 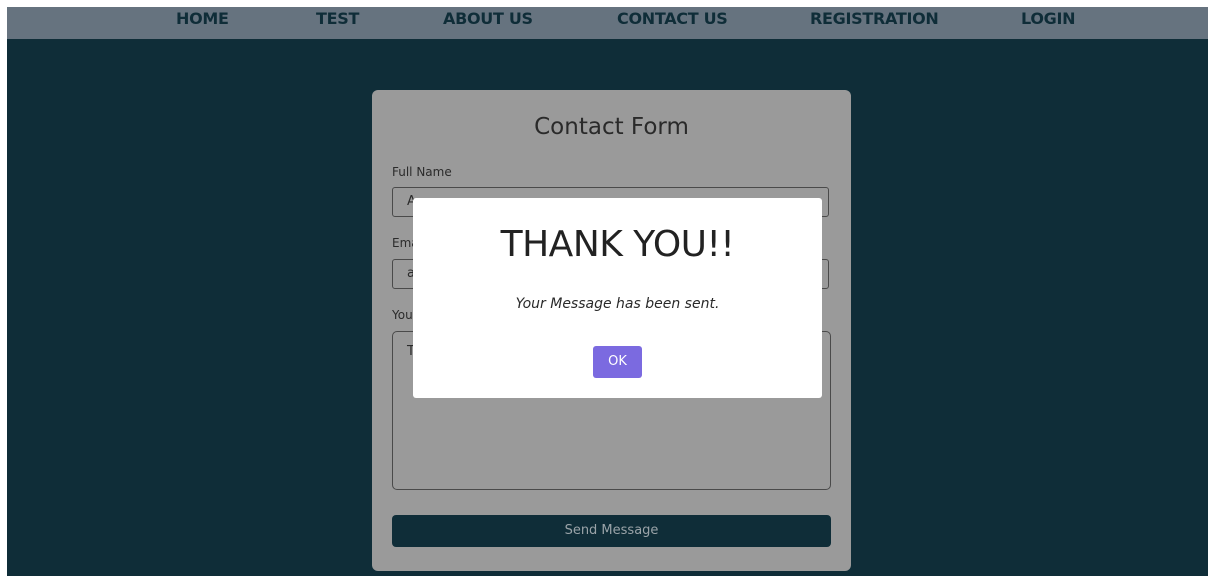 What do you see at coordinates (672, 18) in the screenshot?
I see `nav-contact-us: CONTACT US` at bounding box center [672, 18].